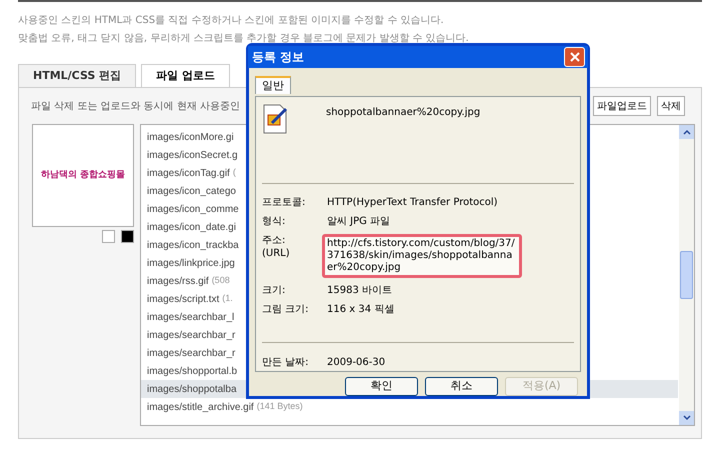 This screenshot has height=454, width=720. Describe the element at coordinates (190, 137) in the screenshot. I see `file-name: images/iconMore.gi` at that location.